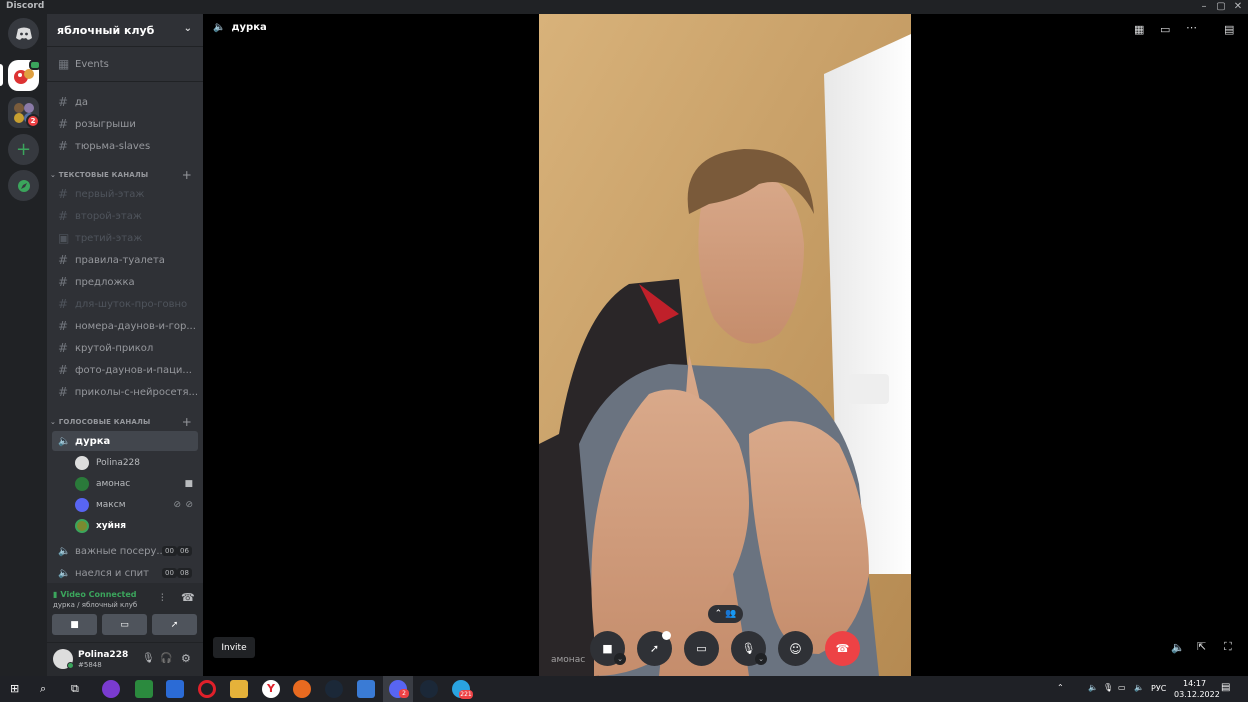  What do you see at coordinates (111, 505) in the screenshot?
I see `voice-user-name: максм` at bounding box center [111, 505].